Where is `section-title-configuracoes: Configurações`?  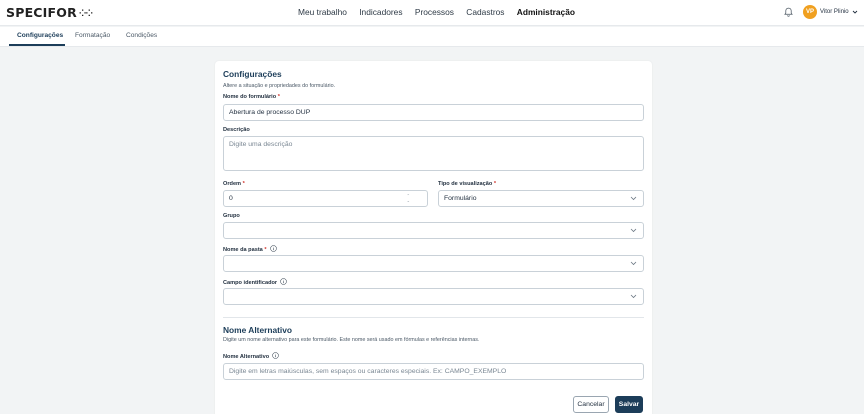 section-title-configuracoes: Configurações is located at coordinates (252, 74).